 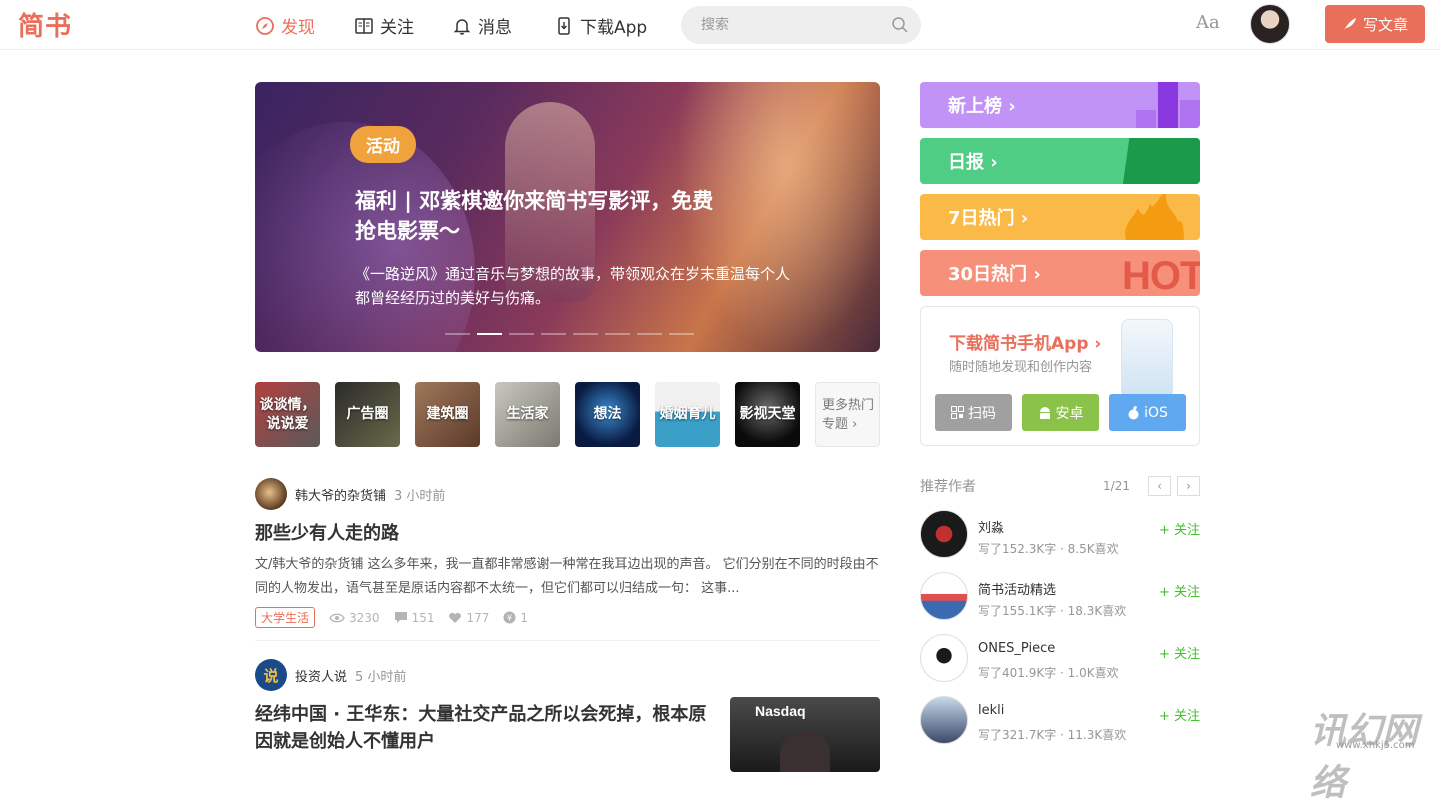 What do you see at coordinates (321, 675) in the screenshot?
I see `author-name: 投资人说` at bounding box center [321, 675].